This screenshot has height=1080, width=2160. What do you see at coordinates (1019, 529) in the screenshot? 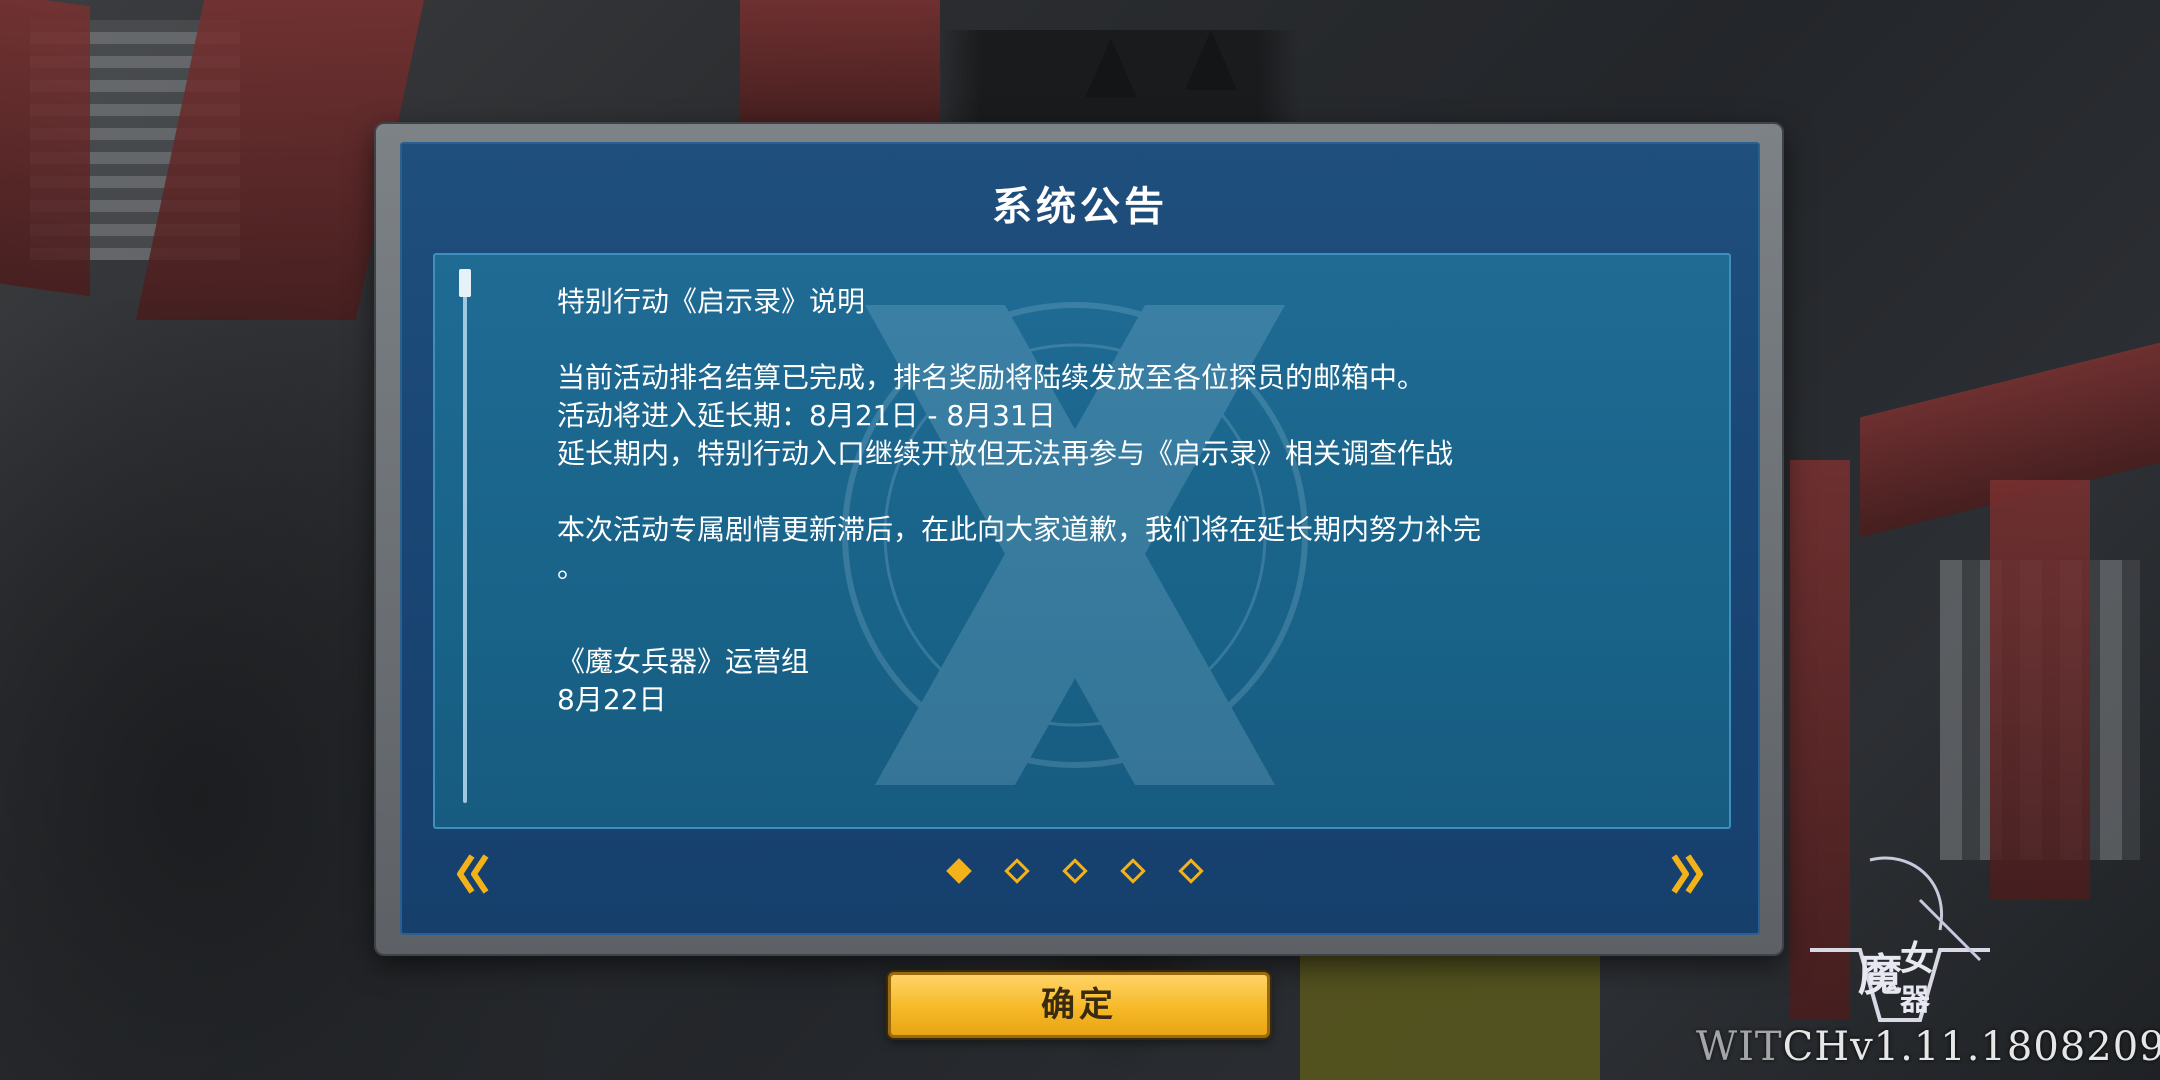
I see `announcement-line: 本次活动专属剧情更新滞后，在此向大家道歉，我们将在延长期内努力补完` at bounding box center [1019, 529].